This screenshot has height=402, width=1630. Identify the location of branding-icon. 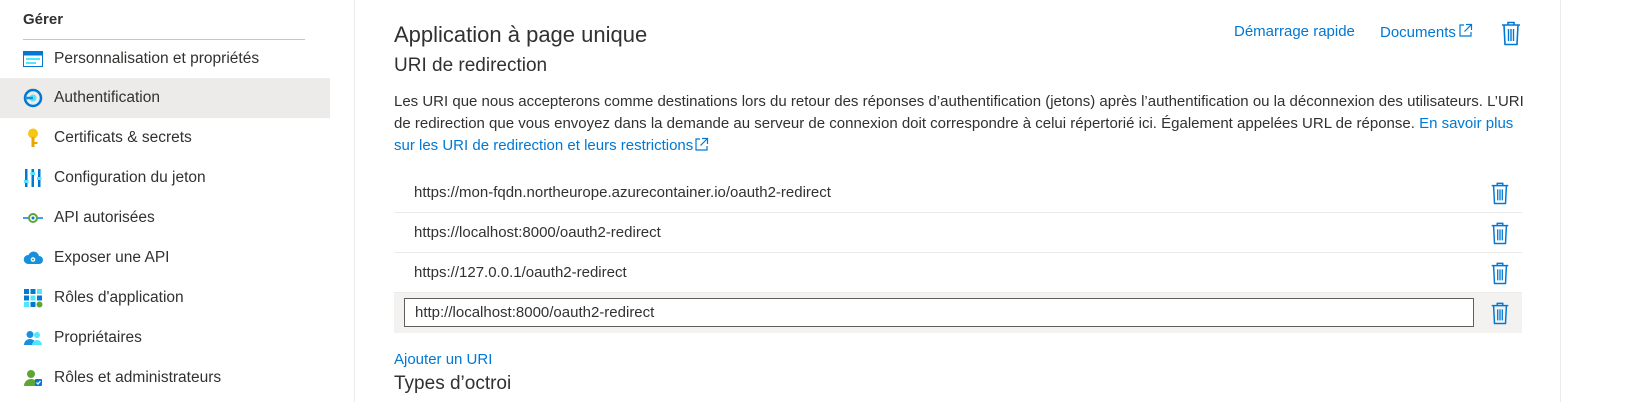
(33, 59).